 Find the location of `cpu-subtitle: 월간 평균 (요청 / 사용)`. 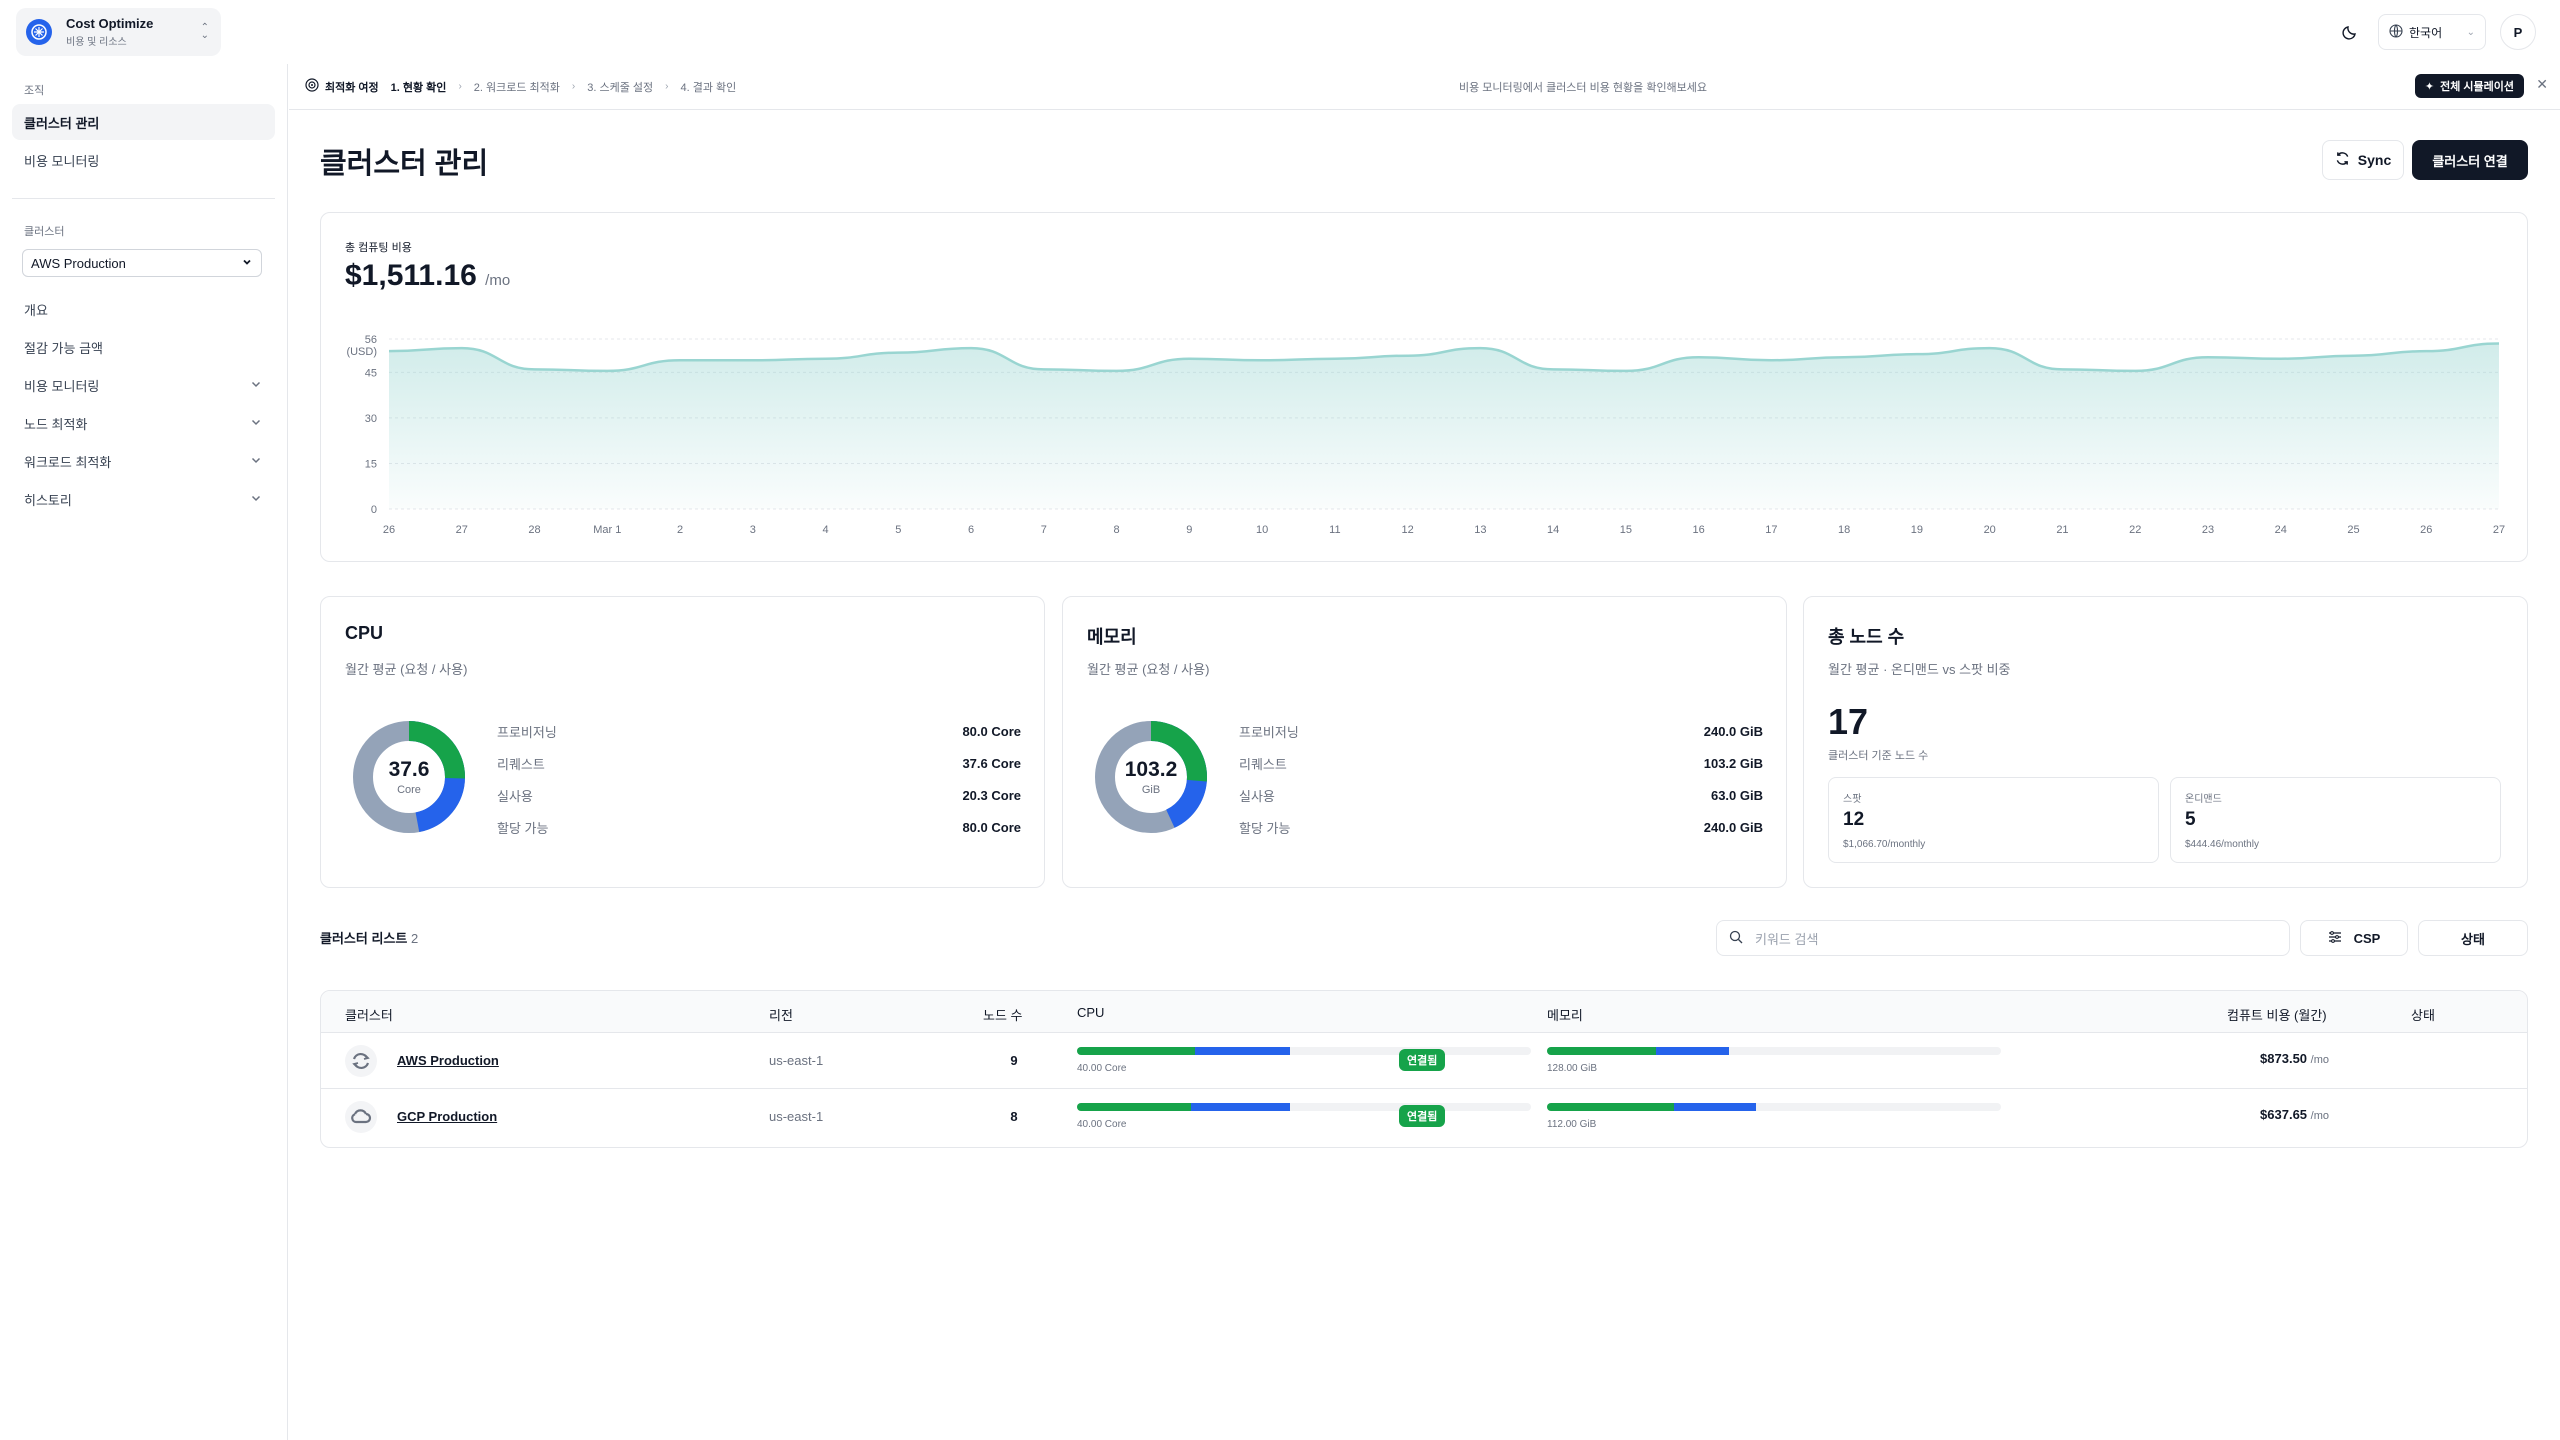

cpu-subtitle: 월간 평균 (요청 / 사용) is located at coordinates (406, 669).